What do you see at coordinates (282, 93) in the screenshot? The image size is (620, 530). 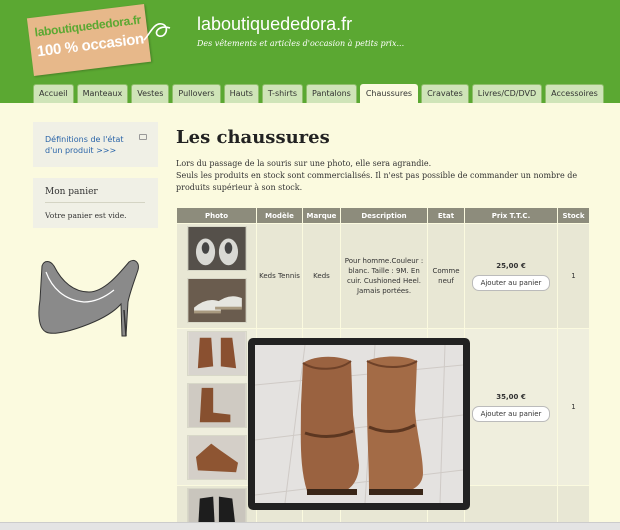 I see `tab-tshirts: T-shirts` at bounding box center [282, 93].